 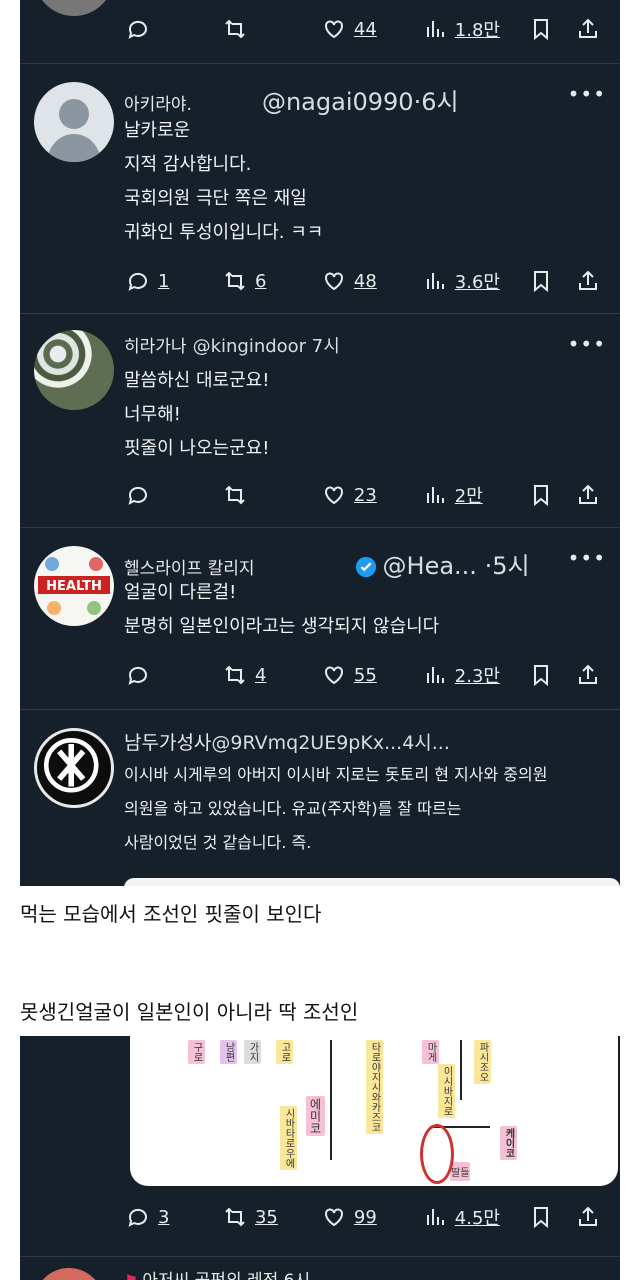 I want to click on reply-button: 3, so click(x=174, y=1217).